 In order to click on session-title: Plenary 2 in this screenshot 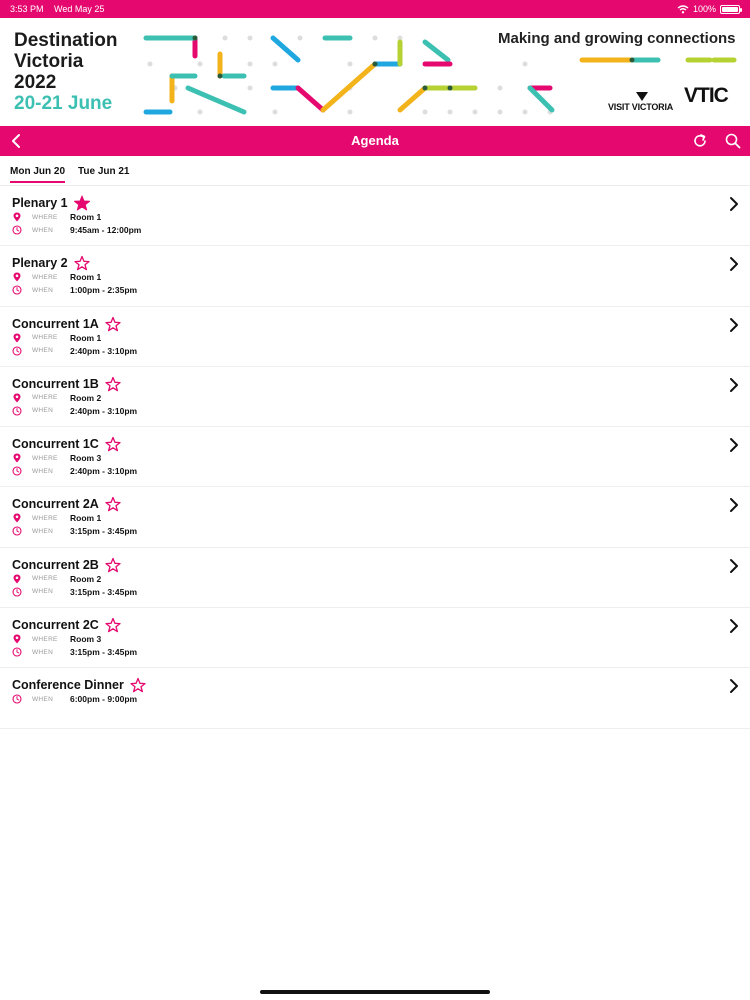, I will do `click(40, 263)`.